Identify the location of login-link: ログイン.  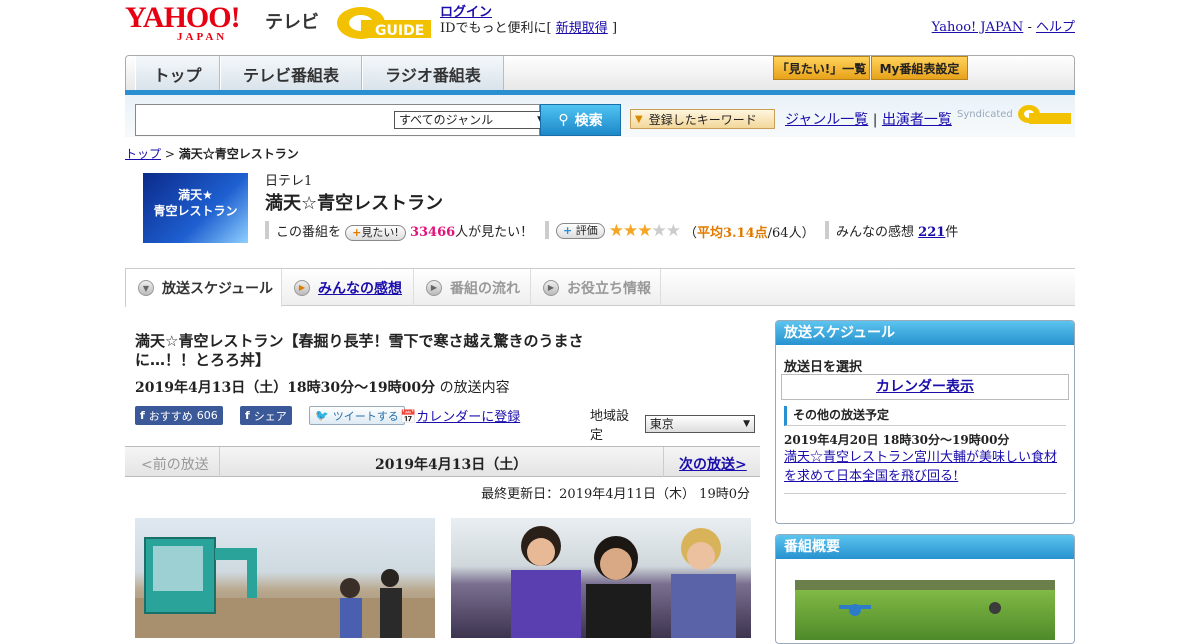
(466, 12).